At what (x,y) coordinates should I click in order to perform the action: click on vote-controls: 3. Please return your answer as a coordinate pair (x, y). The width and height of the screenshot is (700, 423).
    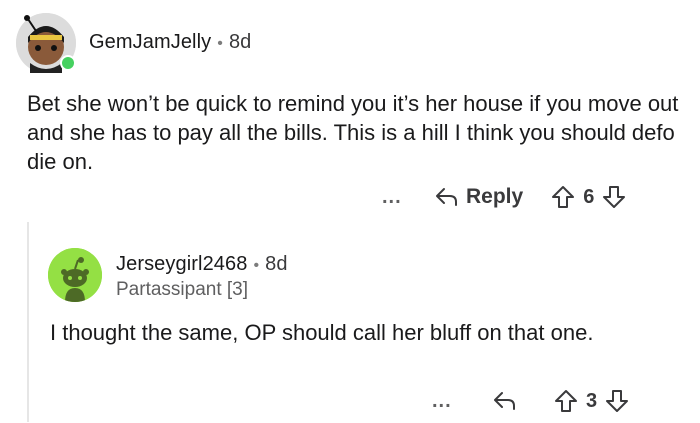
    Looking at the image, I should click on (591, 401).